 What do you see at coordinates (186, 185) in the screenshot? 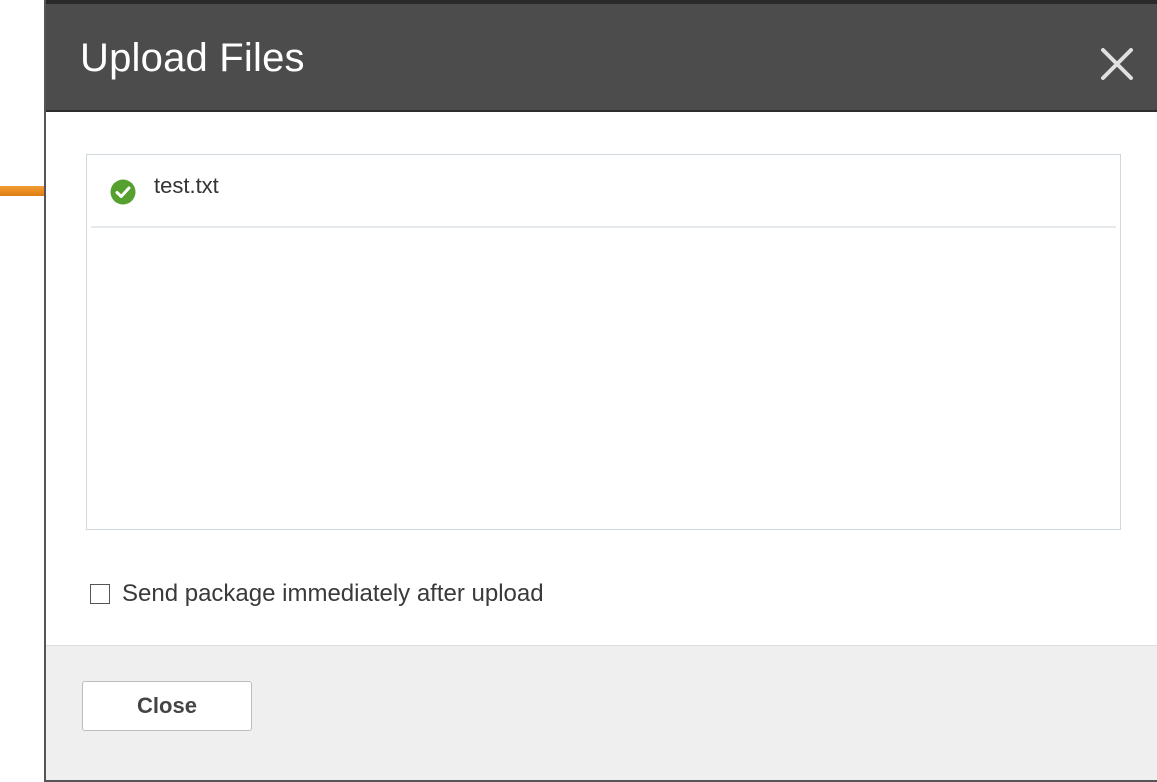
I see `file-name: test.txt` at bounding box center [186, 185].